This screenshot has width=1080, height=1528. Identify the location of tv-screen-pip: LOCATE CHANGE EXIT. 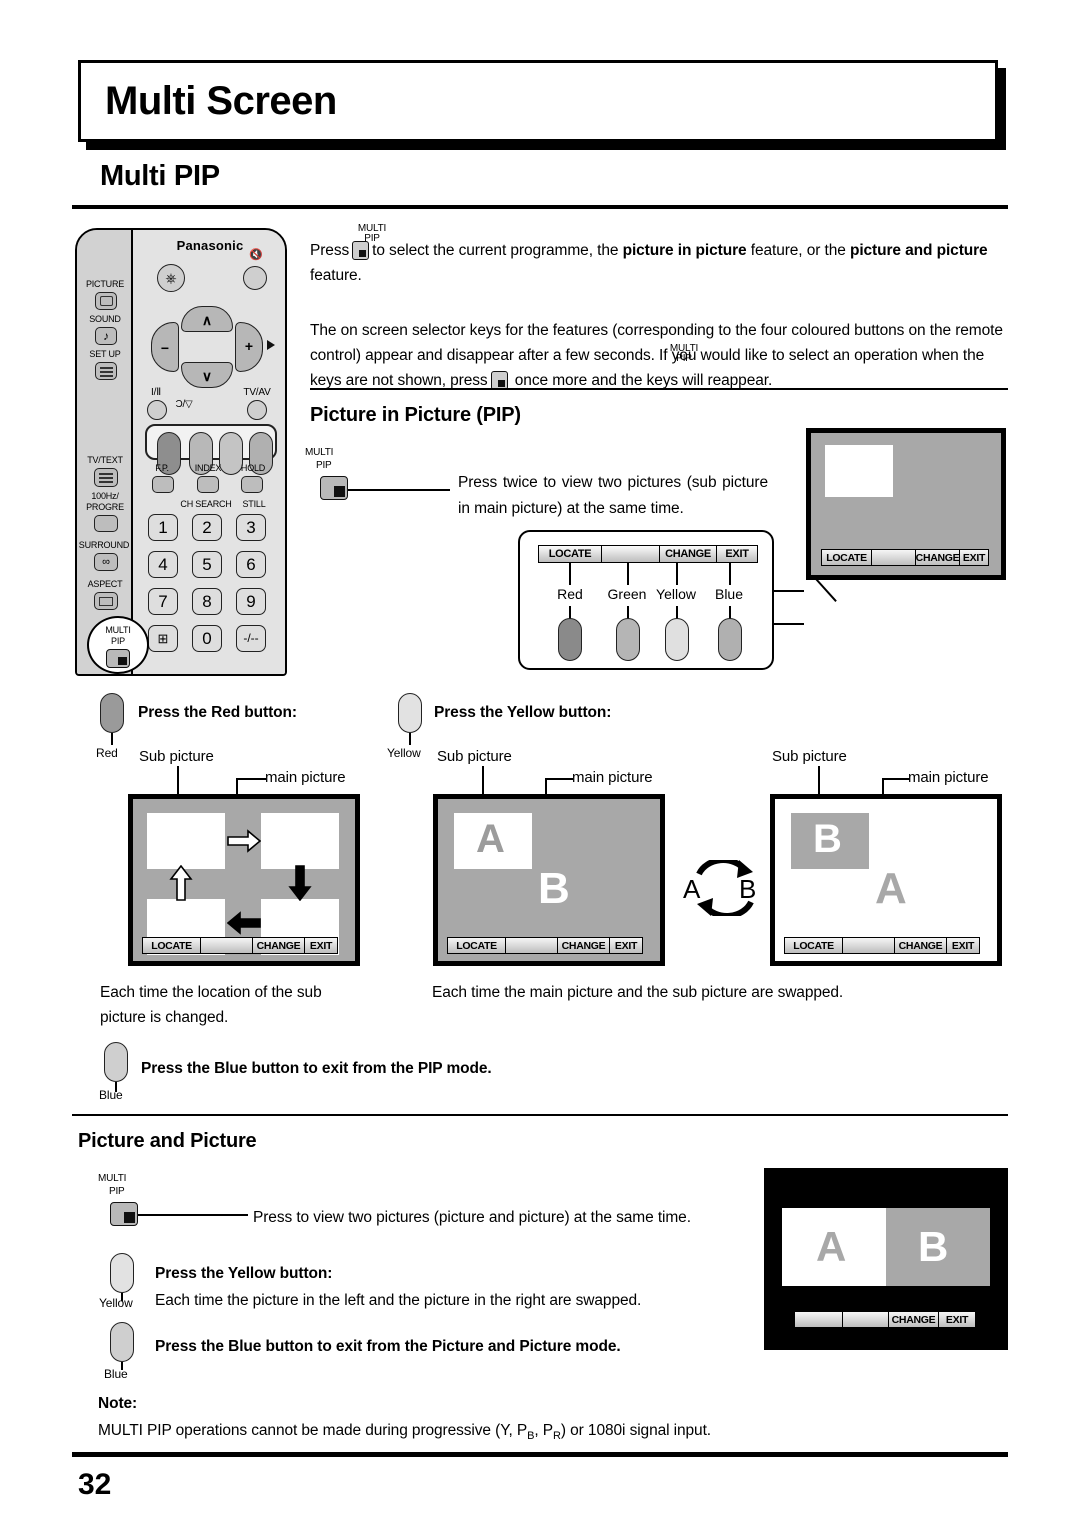
(906, 504).